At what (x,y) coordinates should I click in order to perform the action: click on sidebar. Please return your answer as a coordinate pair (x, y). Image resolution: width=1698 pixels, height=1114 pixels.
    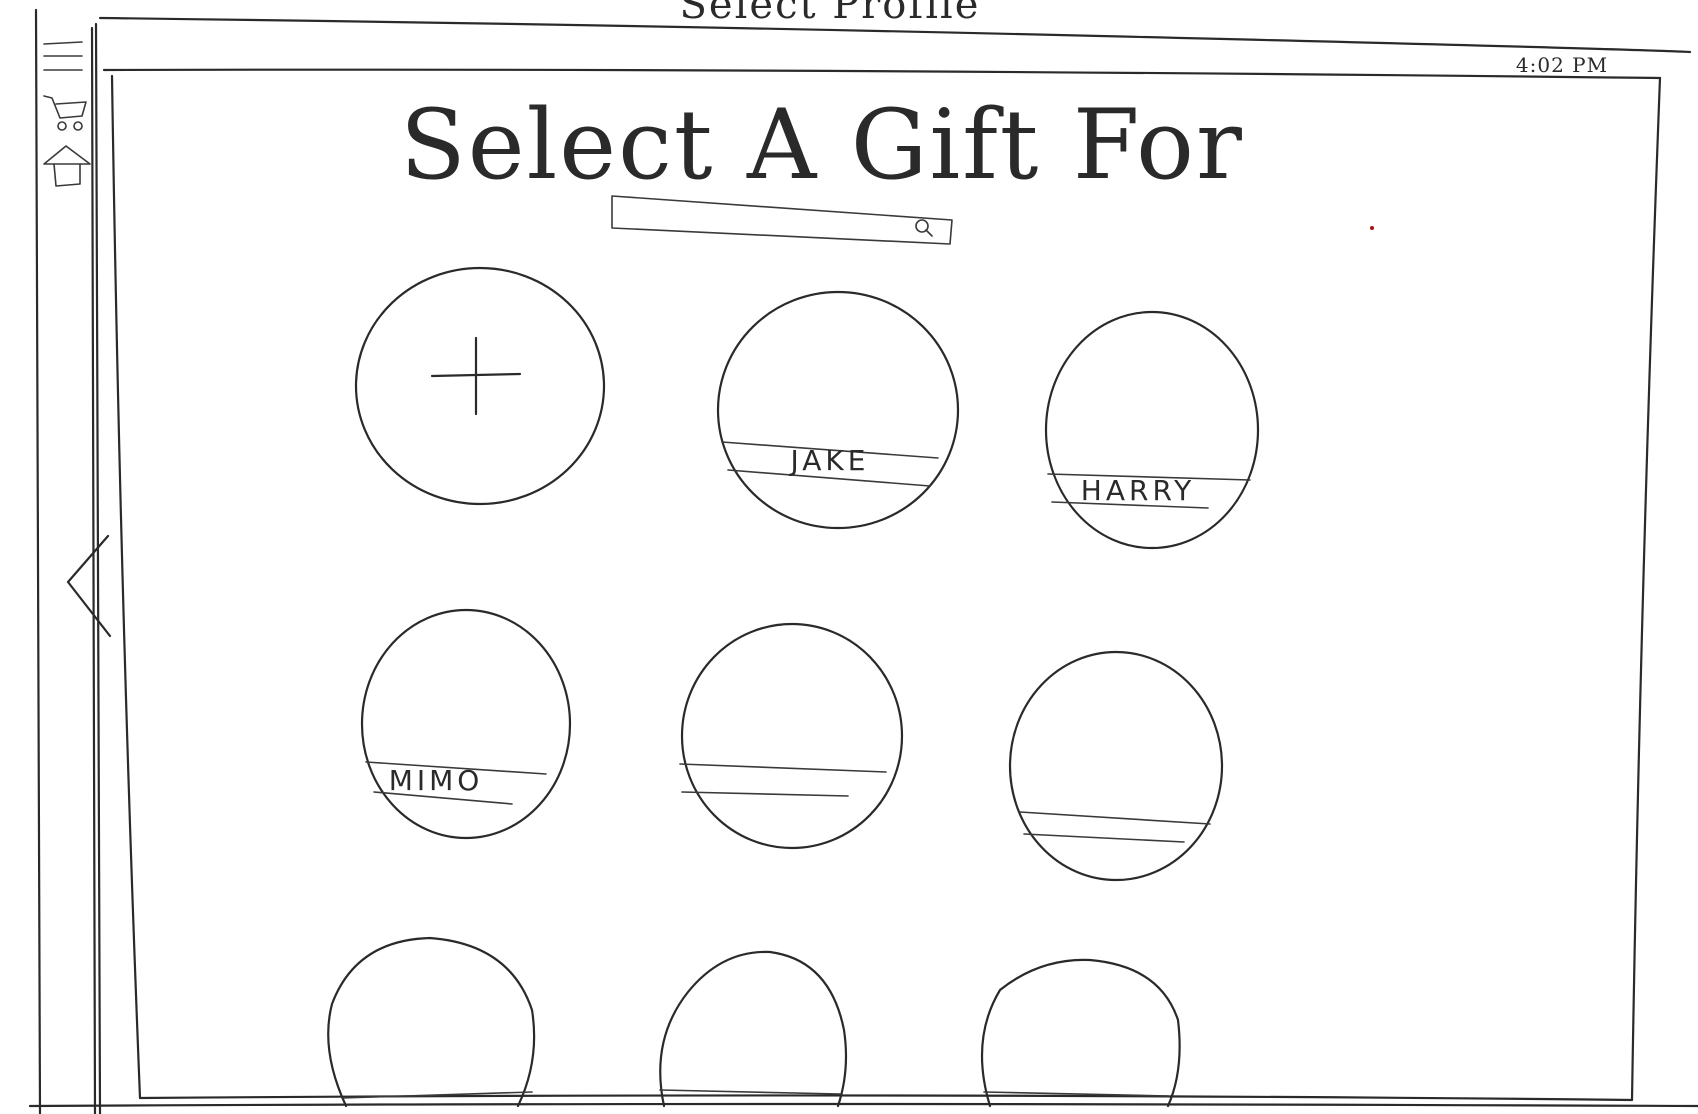
    Looking at the image, I should click on (67, 114).